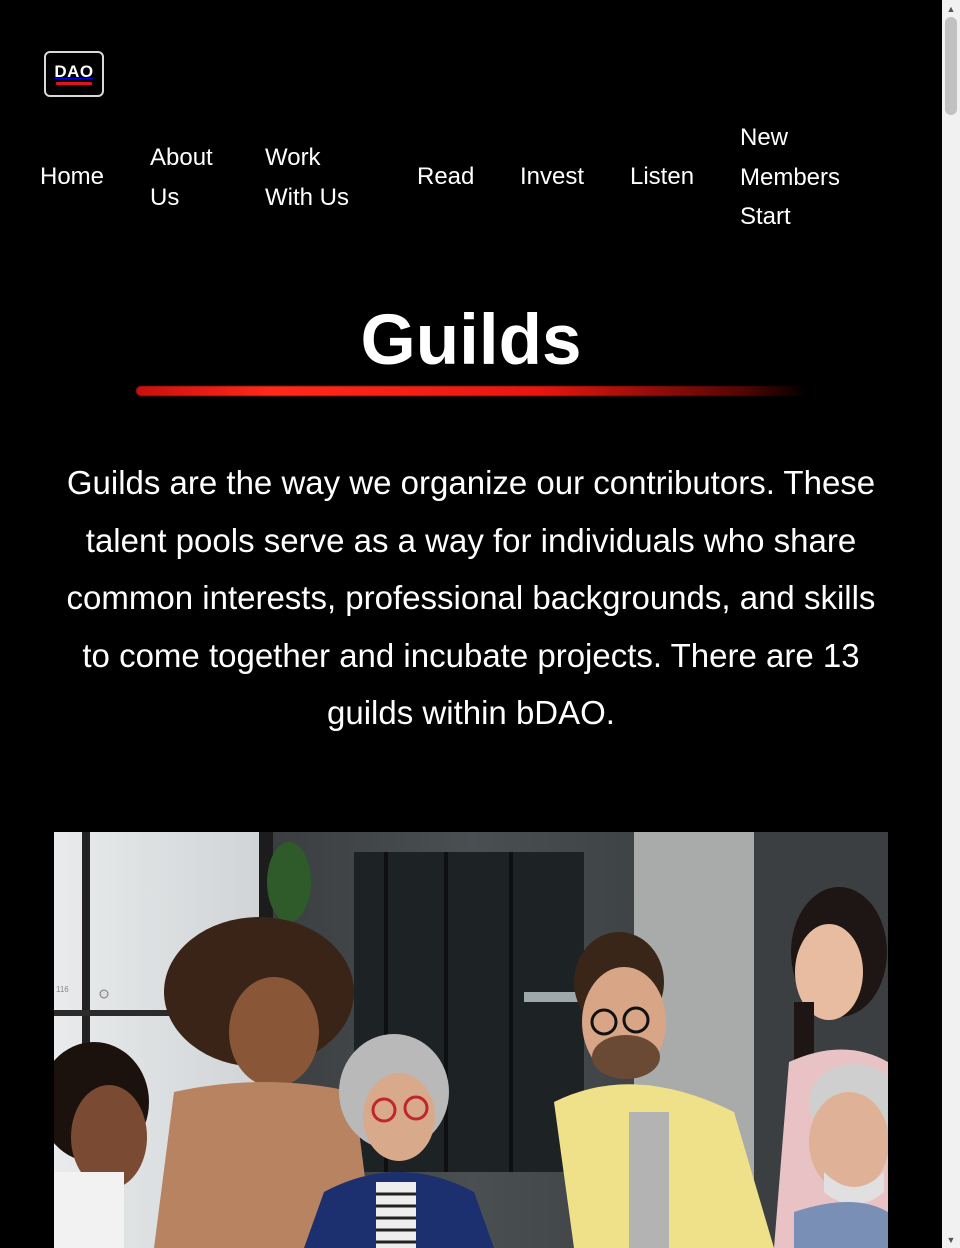 This screenshot has width=960, height=1248. What do you see at coordinates (320, 177) in the screenshot?
I see `nav-work-with-us-link: Work With Us` at bounding box center [320, 177].